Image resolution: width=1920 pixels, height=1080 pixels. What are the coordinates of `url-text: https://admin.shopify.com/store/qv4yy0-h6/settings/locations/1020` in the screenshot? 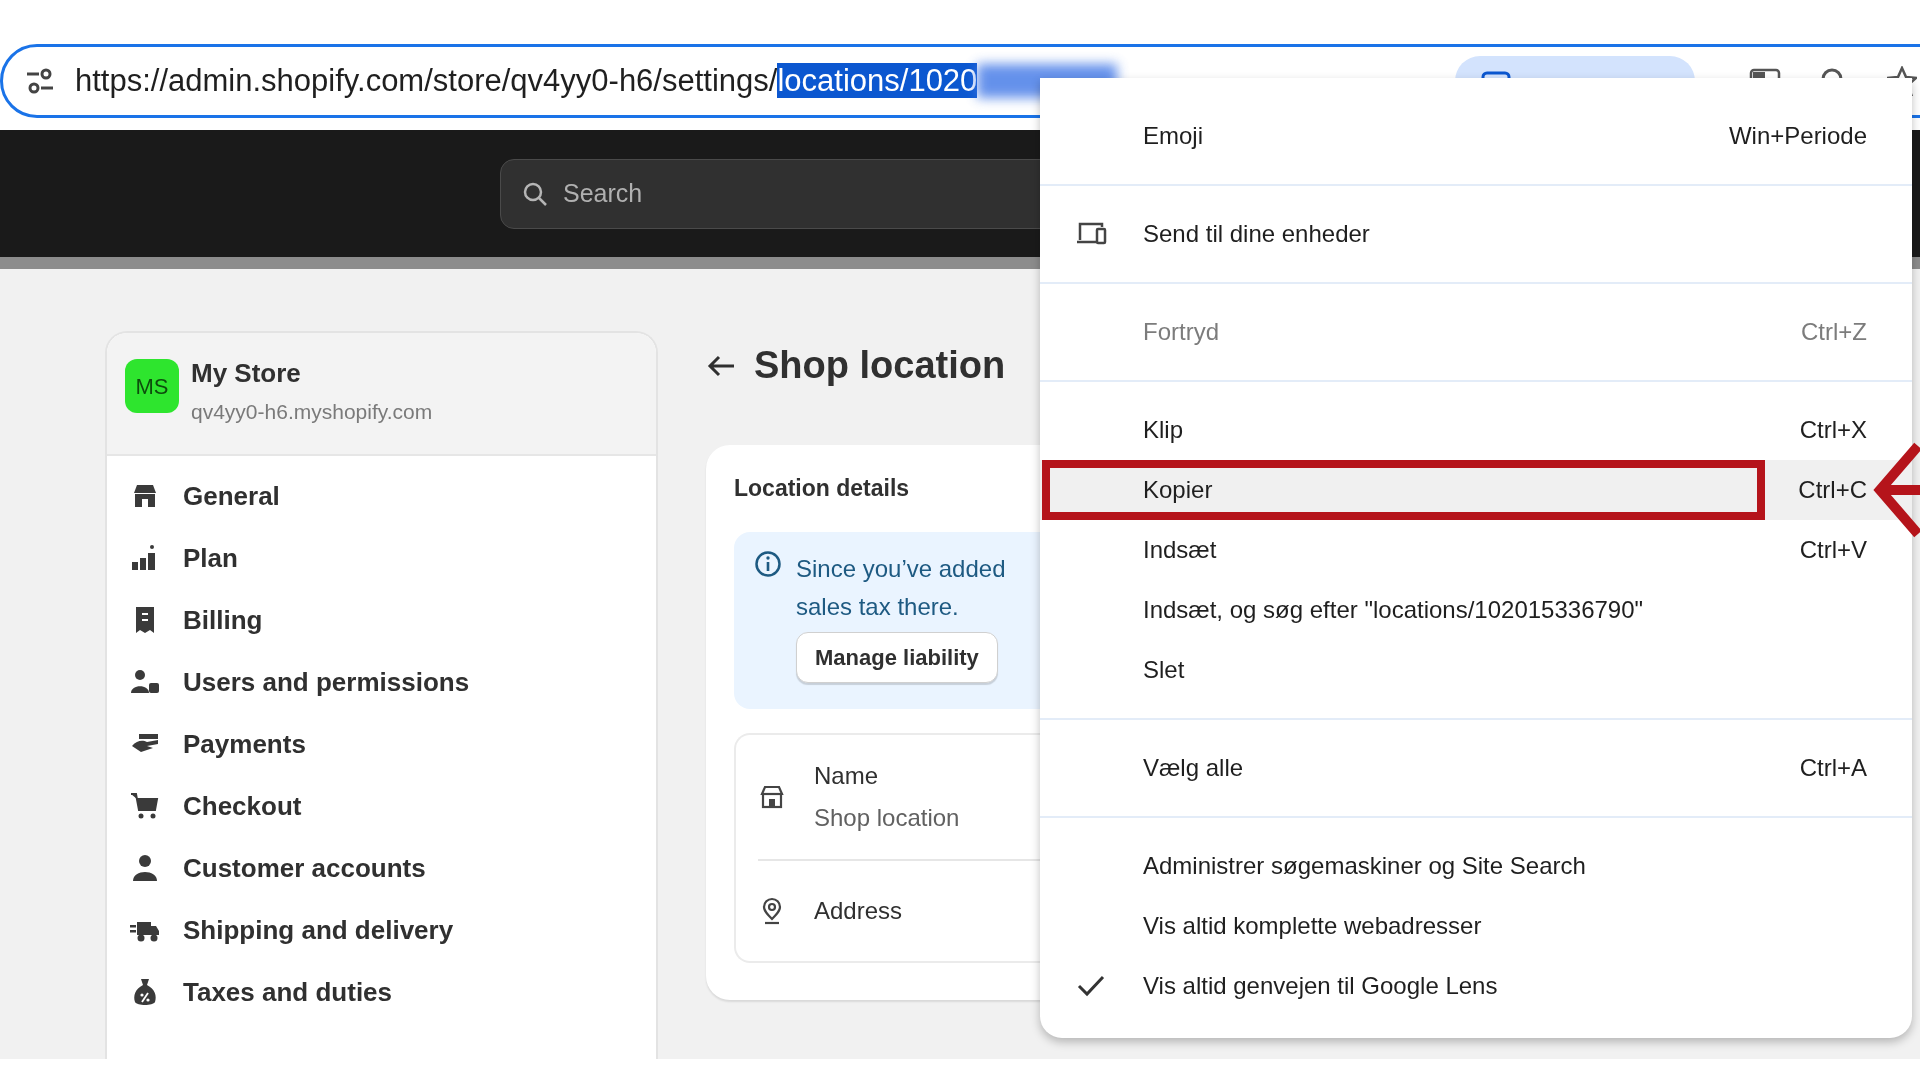 It's located at (526, 80).